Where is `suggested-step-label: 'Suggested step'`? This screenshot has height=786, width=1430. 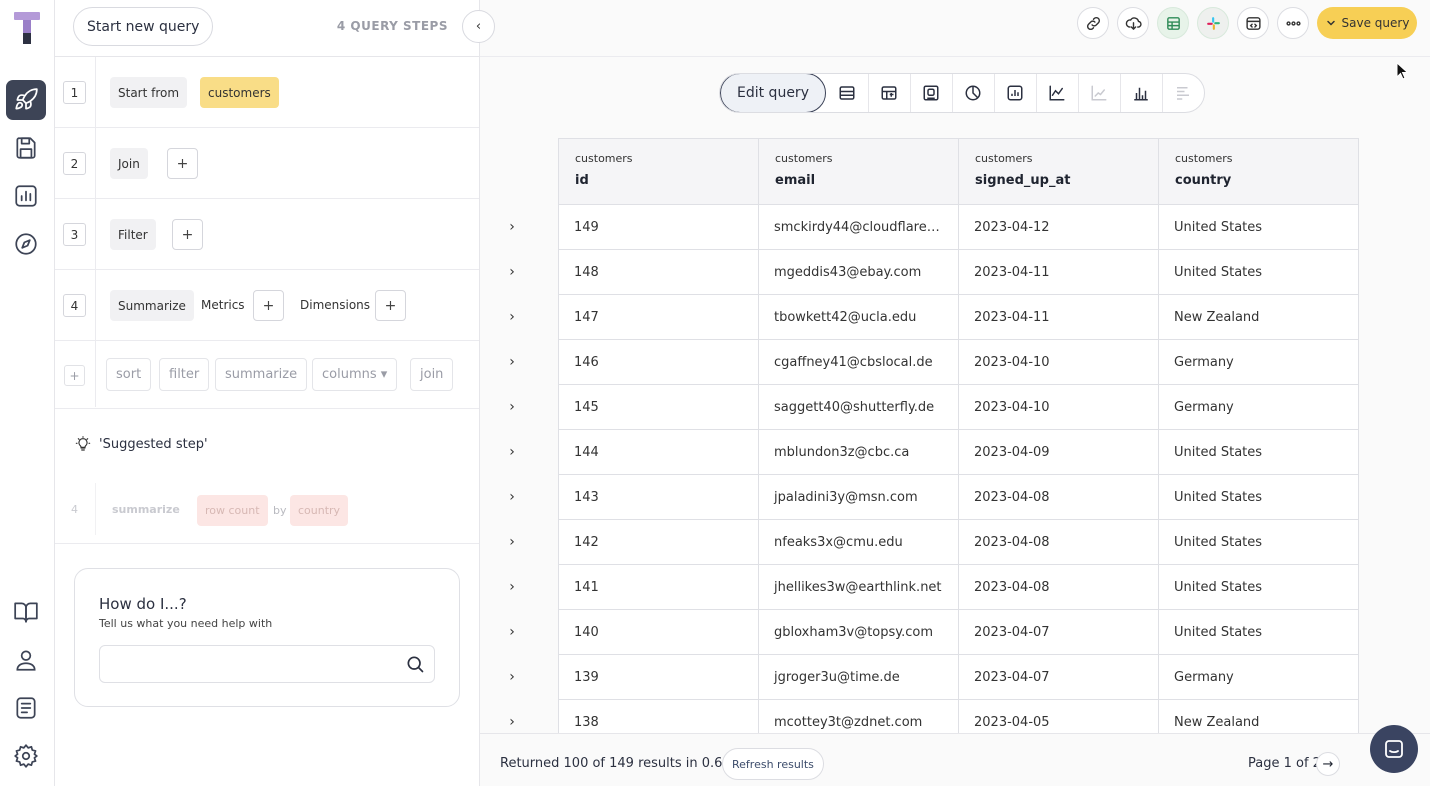 suggested-step-label: 'Suggested step' is located at coordinates (153, 444).